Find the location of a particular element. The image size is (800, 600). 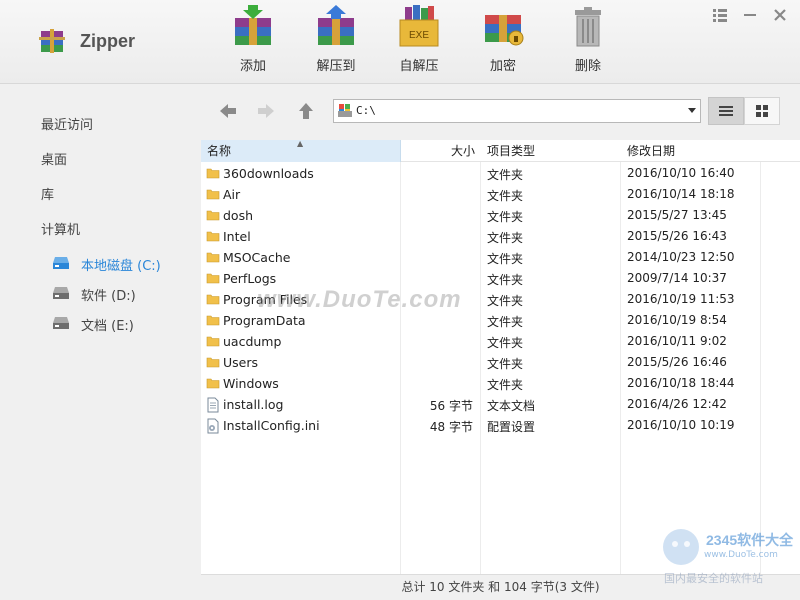

window-controls is located at coordinates (745, 15).